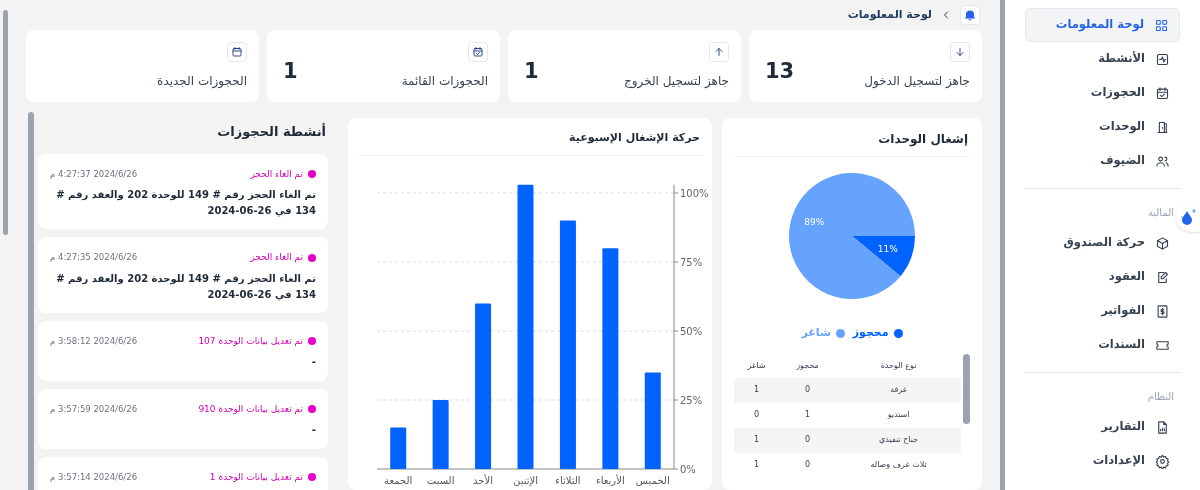 This screenshot has height=490, width=1200. I want to click on table-cell: جناح تنفيذي, so click(898, 440).